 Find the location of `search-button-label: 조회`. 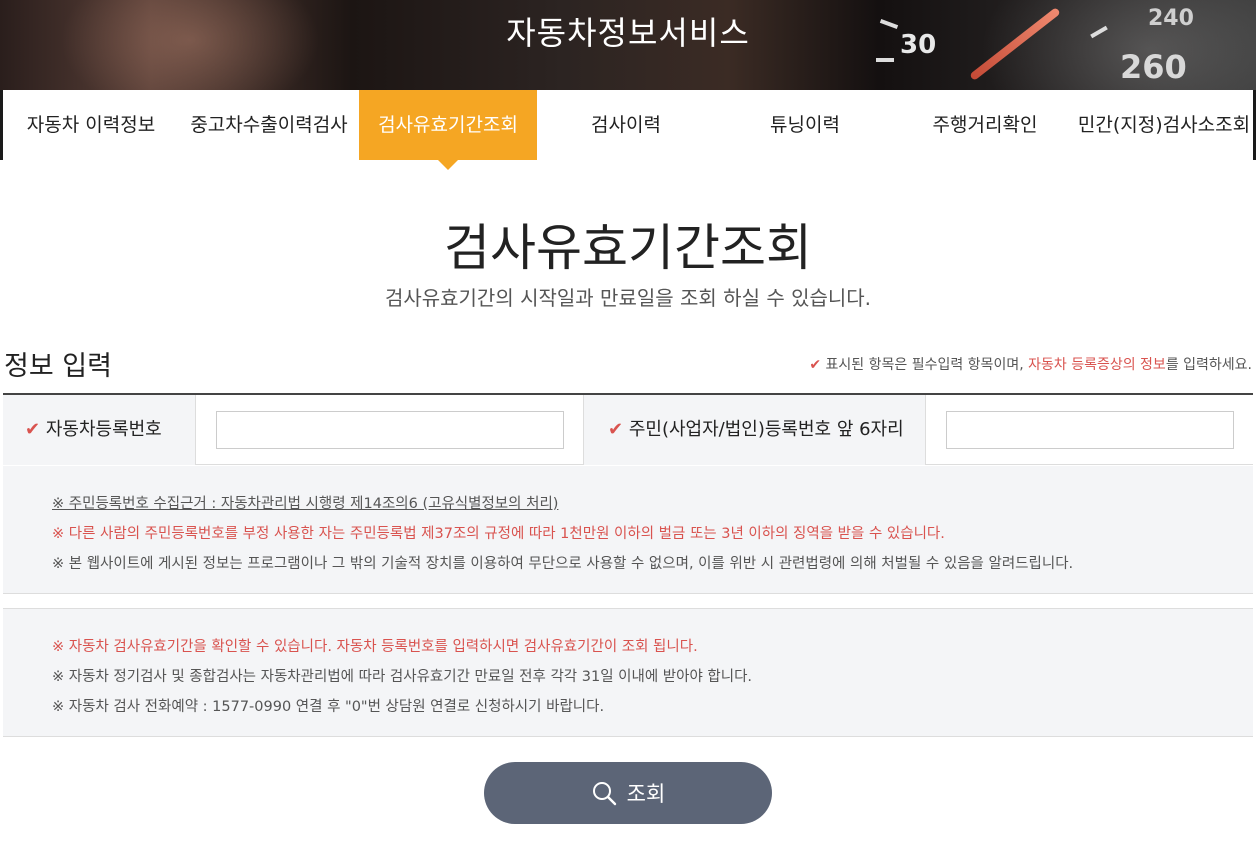

search-button-label: 조회 is located at coordinates (646, 794).